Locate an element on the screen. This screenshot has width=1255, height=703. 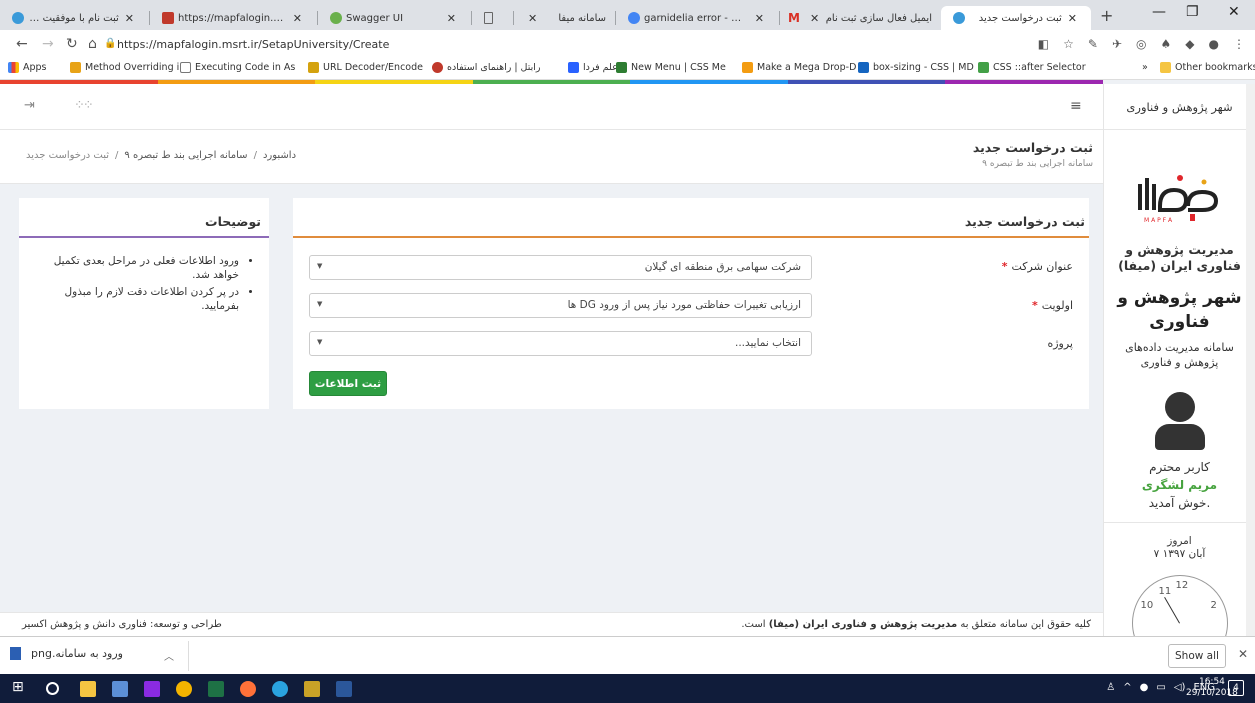
people-icon: ♙ is located at coordinates (1110, 687).